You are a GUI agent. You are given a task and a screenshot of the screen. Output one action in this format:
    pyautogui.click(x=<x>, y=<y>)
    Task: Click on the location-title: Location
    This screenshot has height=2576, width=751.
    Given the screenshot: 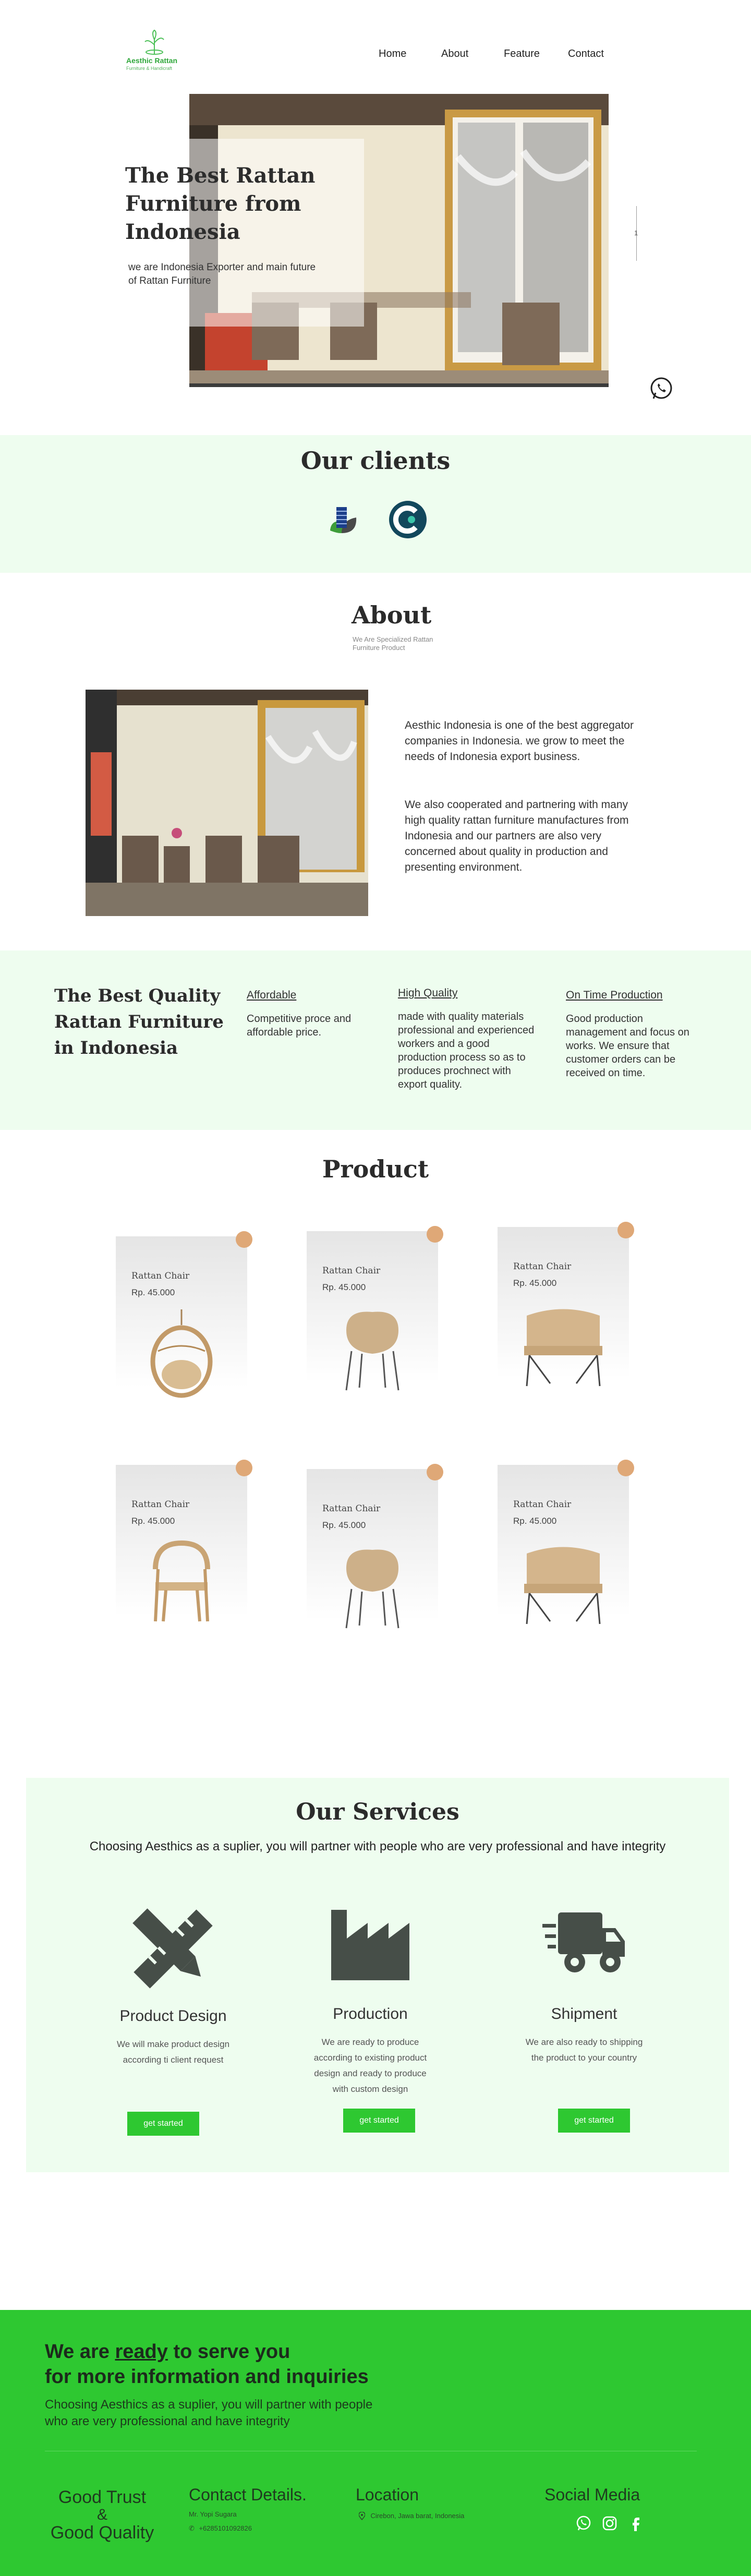 What is the action you would take?
    pyautogui.click(x=387, y=2494)
    